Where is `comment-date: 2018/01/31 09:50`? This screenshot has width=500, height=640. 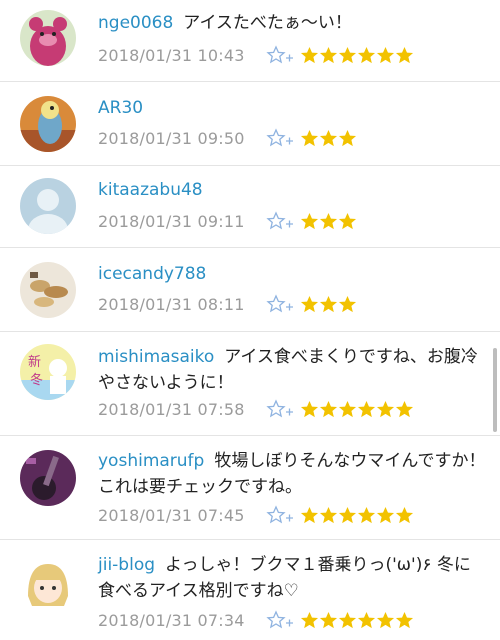
comment-date: 2018/01/31 09:50 is located at coordinates (182, 138).